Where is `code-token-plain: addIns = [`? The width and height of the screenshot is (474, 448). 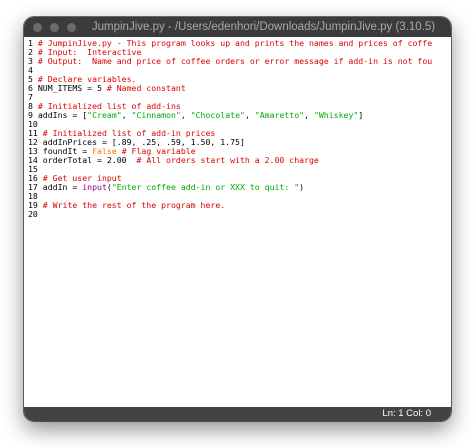
code-token-plain: addIns = [ is located at coordinates (62, 115).